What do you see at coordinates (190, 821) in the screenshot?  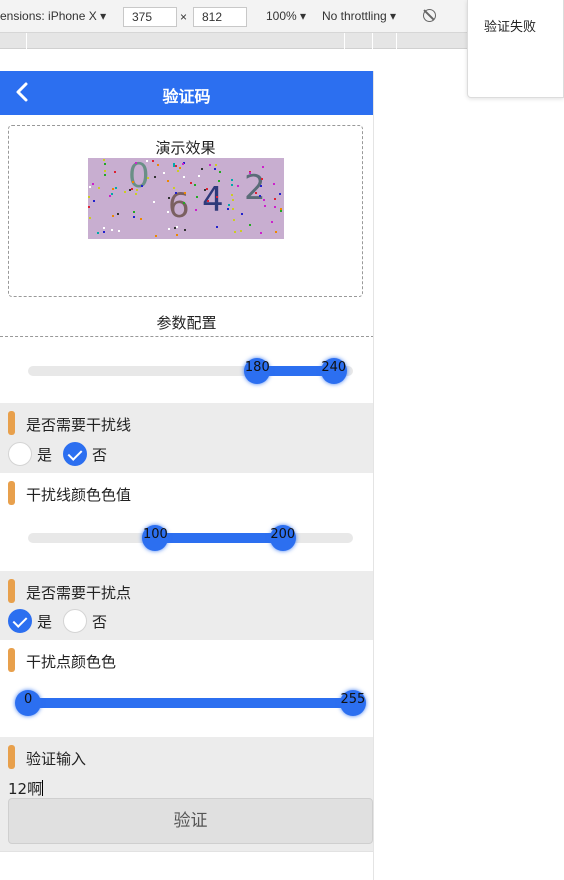 I see `verify-button: 验证` at bounding box center [190, 821].